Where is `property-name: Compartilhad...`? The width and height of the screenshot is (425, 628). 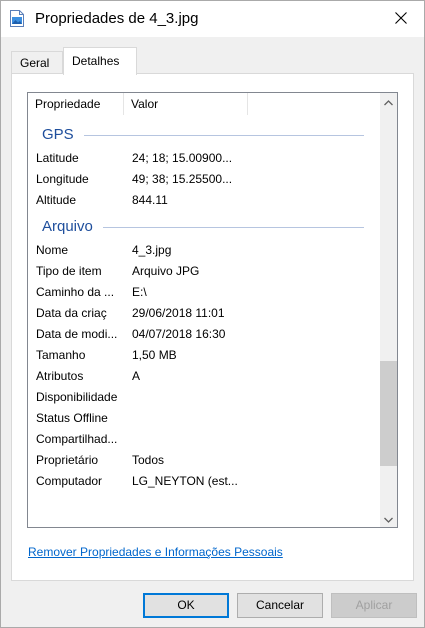 property-name: Compartilhad... is located at coordinates (77, 439).